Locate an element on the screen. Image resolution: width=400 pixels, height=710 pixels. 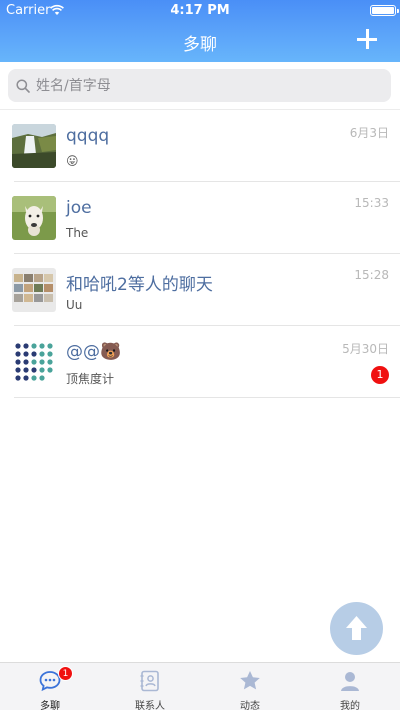
contacts-book-icon is located at coordinates (149, 681).